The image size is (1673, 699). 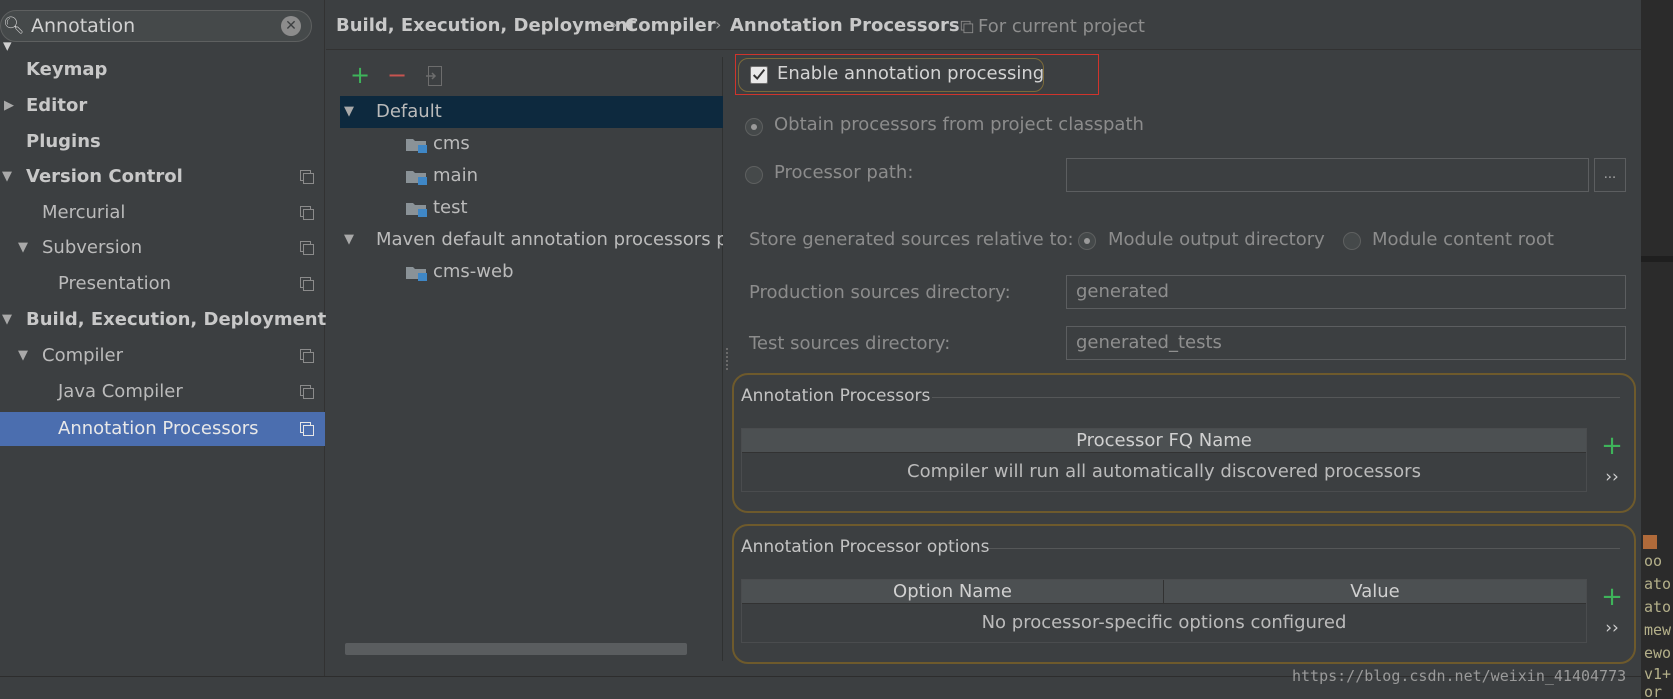 I want to click on module-output-radio, so click(x=1087, y=241).